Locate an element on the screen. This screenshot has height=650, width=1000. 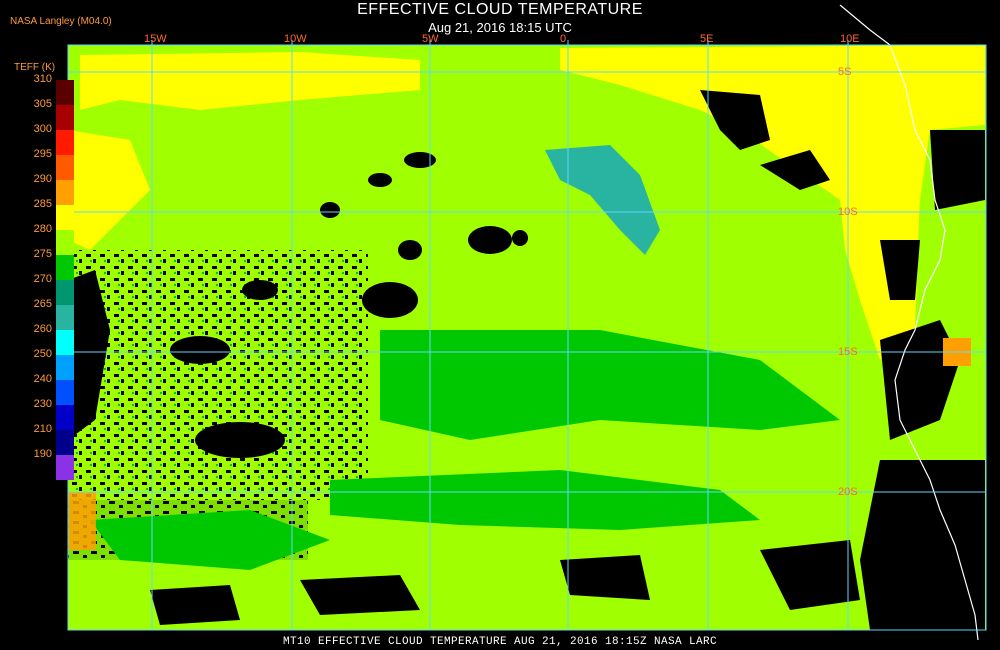
longitude-label: 0 is located at coordinates (563, 39).